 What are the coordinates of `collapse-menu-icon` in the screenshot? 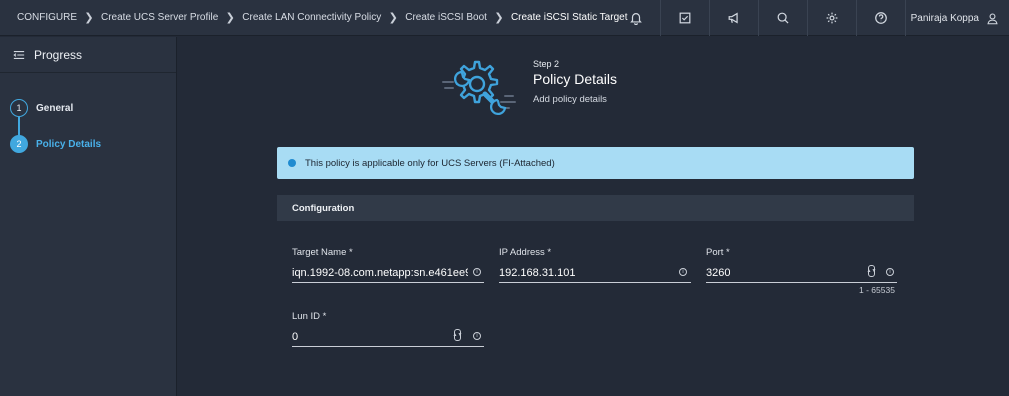 It's located at (19, 55).